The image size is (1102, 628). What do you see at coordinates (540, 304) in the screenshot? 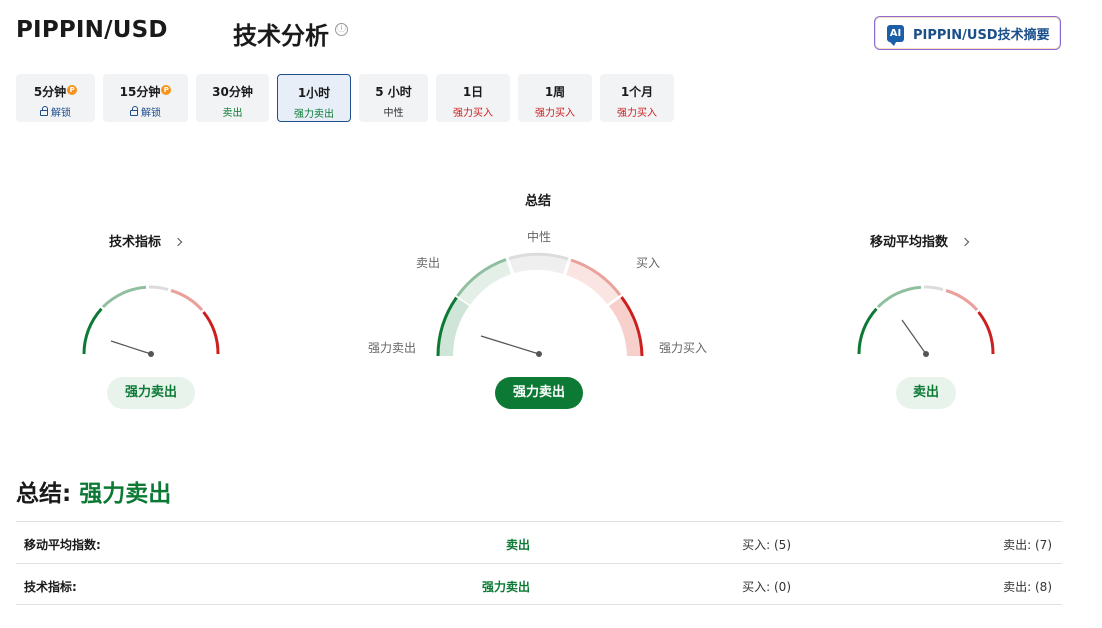
I see `summary-gauge` at bounding box center [540, 304].